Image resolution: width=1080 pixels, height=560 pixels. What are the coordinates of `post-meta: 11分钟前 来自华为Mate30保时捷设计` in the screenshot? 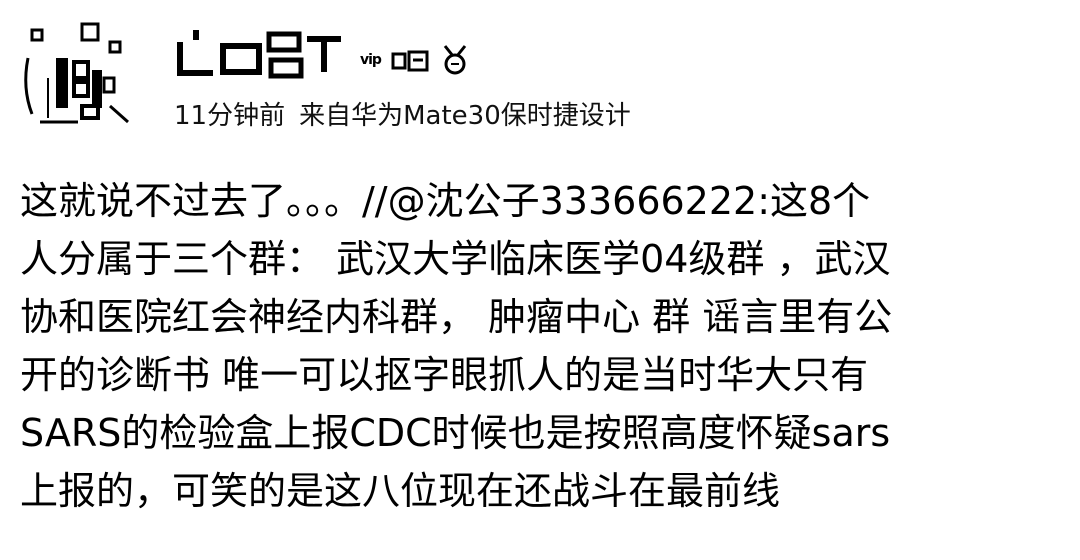 It's located at (402, 116).